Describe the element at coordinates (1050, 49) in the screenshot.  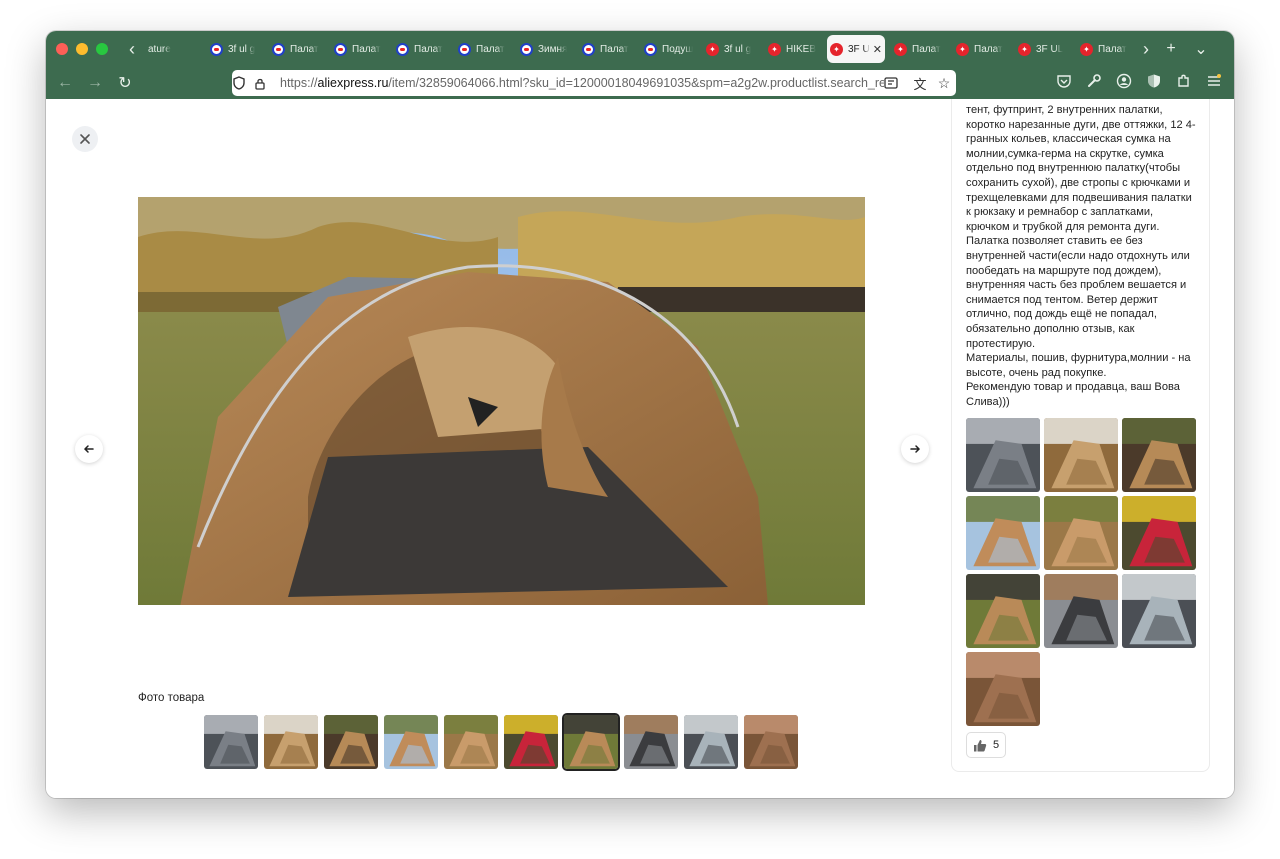
I see `tab-label: 3F UL` at that location.